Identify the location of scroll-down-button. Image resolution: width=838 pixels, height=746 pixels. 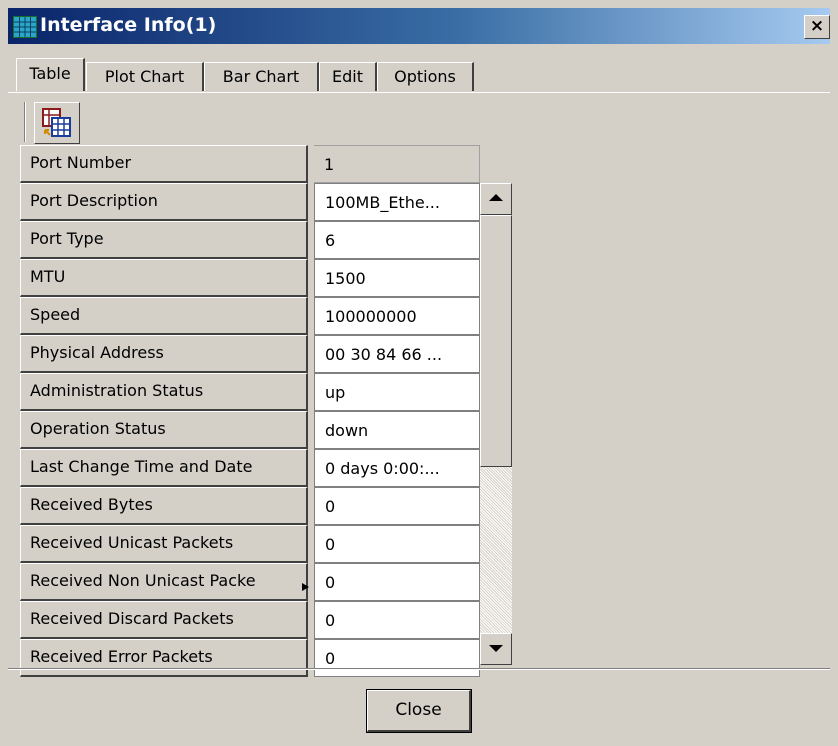
(496, 649).